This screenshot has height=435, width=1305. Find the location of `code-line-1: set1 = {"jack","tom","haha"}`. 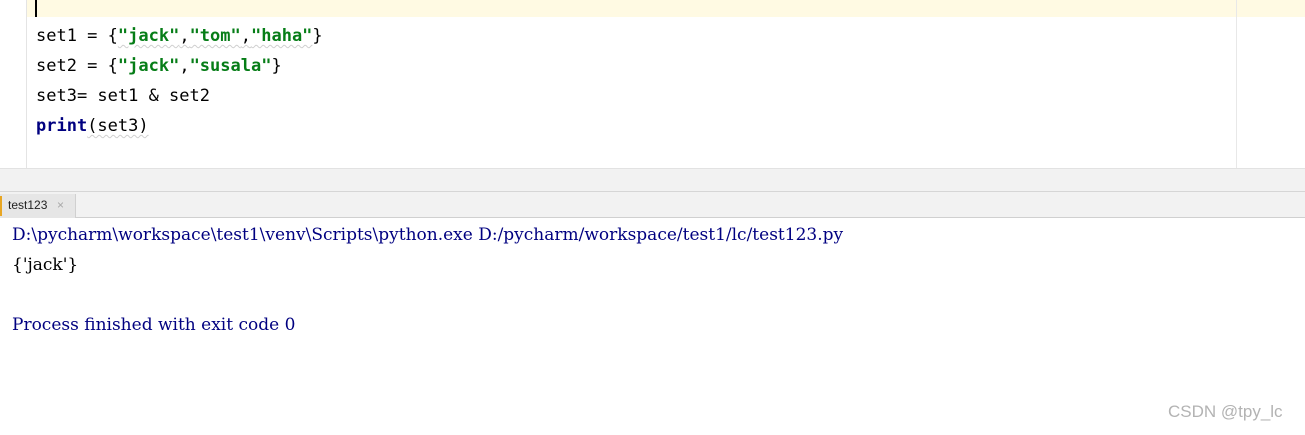

code-line-1: set1 = {"jack","tom","haha"} is located at coordinates (179, 36).